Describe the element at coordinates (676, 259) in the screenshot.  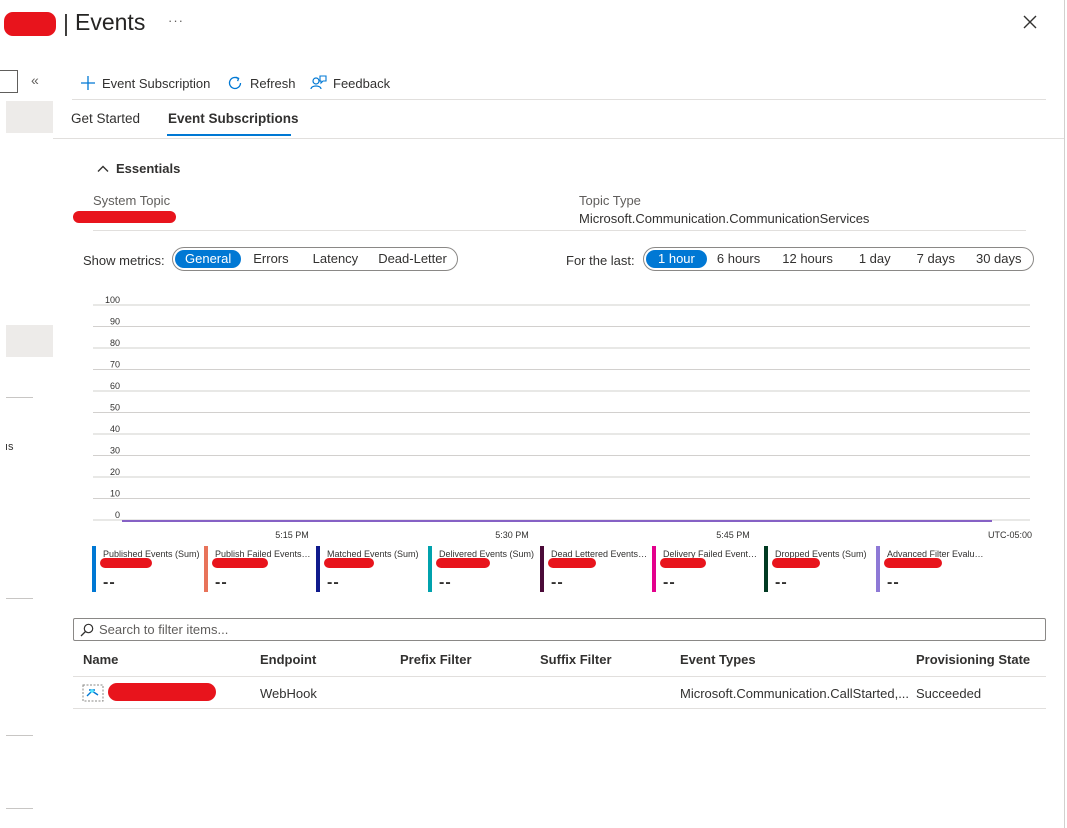
I see `time-option-1-hour: 1 hour` at that location.